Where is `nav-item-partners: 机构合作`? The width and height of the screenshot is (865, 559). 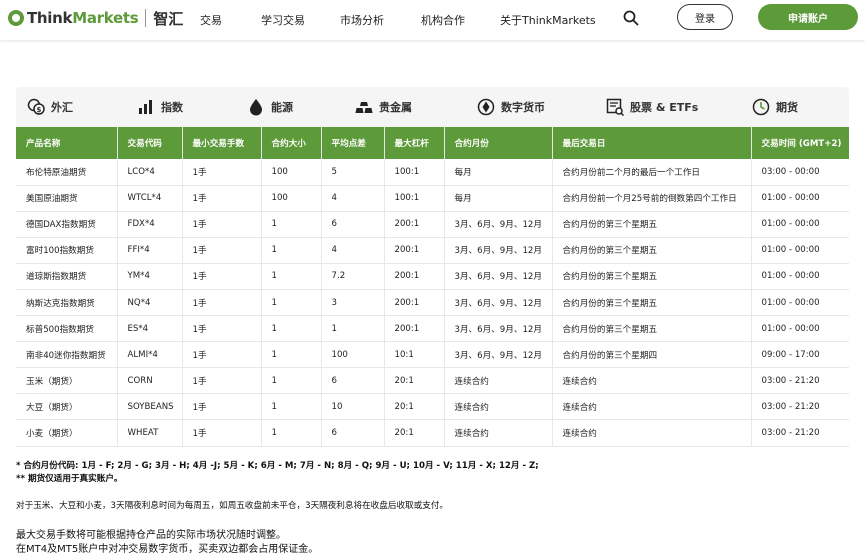 nav-item-partners: 机构合作 is located at coordinates (443, 20).